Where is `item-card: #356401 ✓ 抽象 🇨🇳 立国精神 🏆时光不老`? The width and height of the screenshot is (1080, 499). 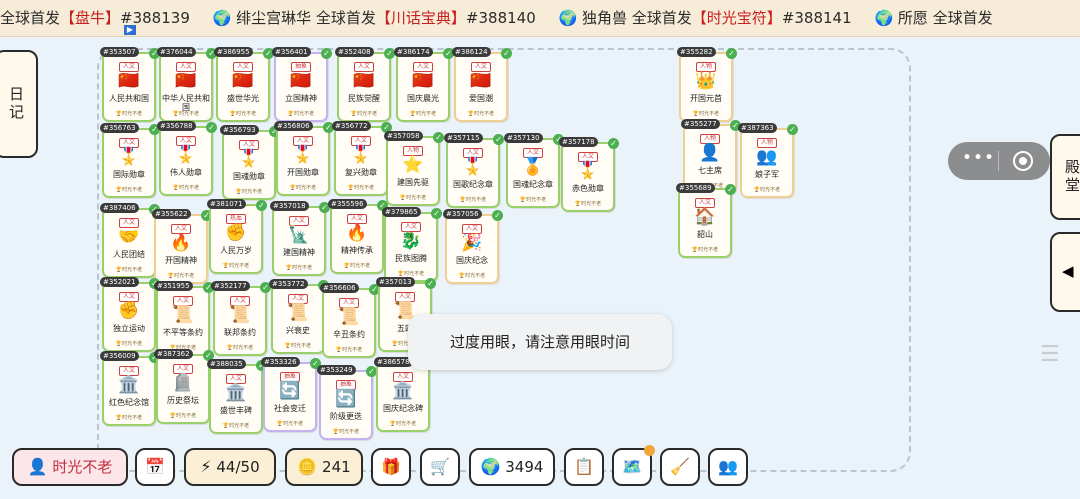
item-card: #356401 ✓ 抽象 🇨🇳 立国精神 🏆时光不老 is located at coordinates (302, 84).